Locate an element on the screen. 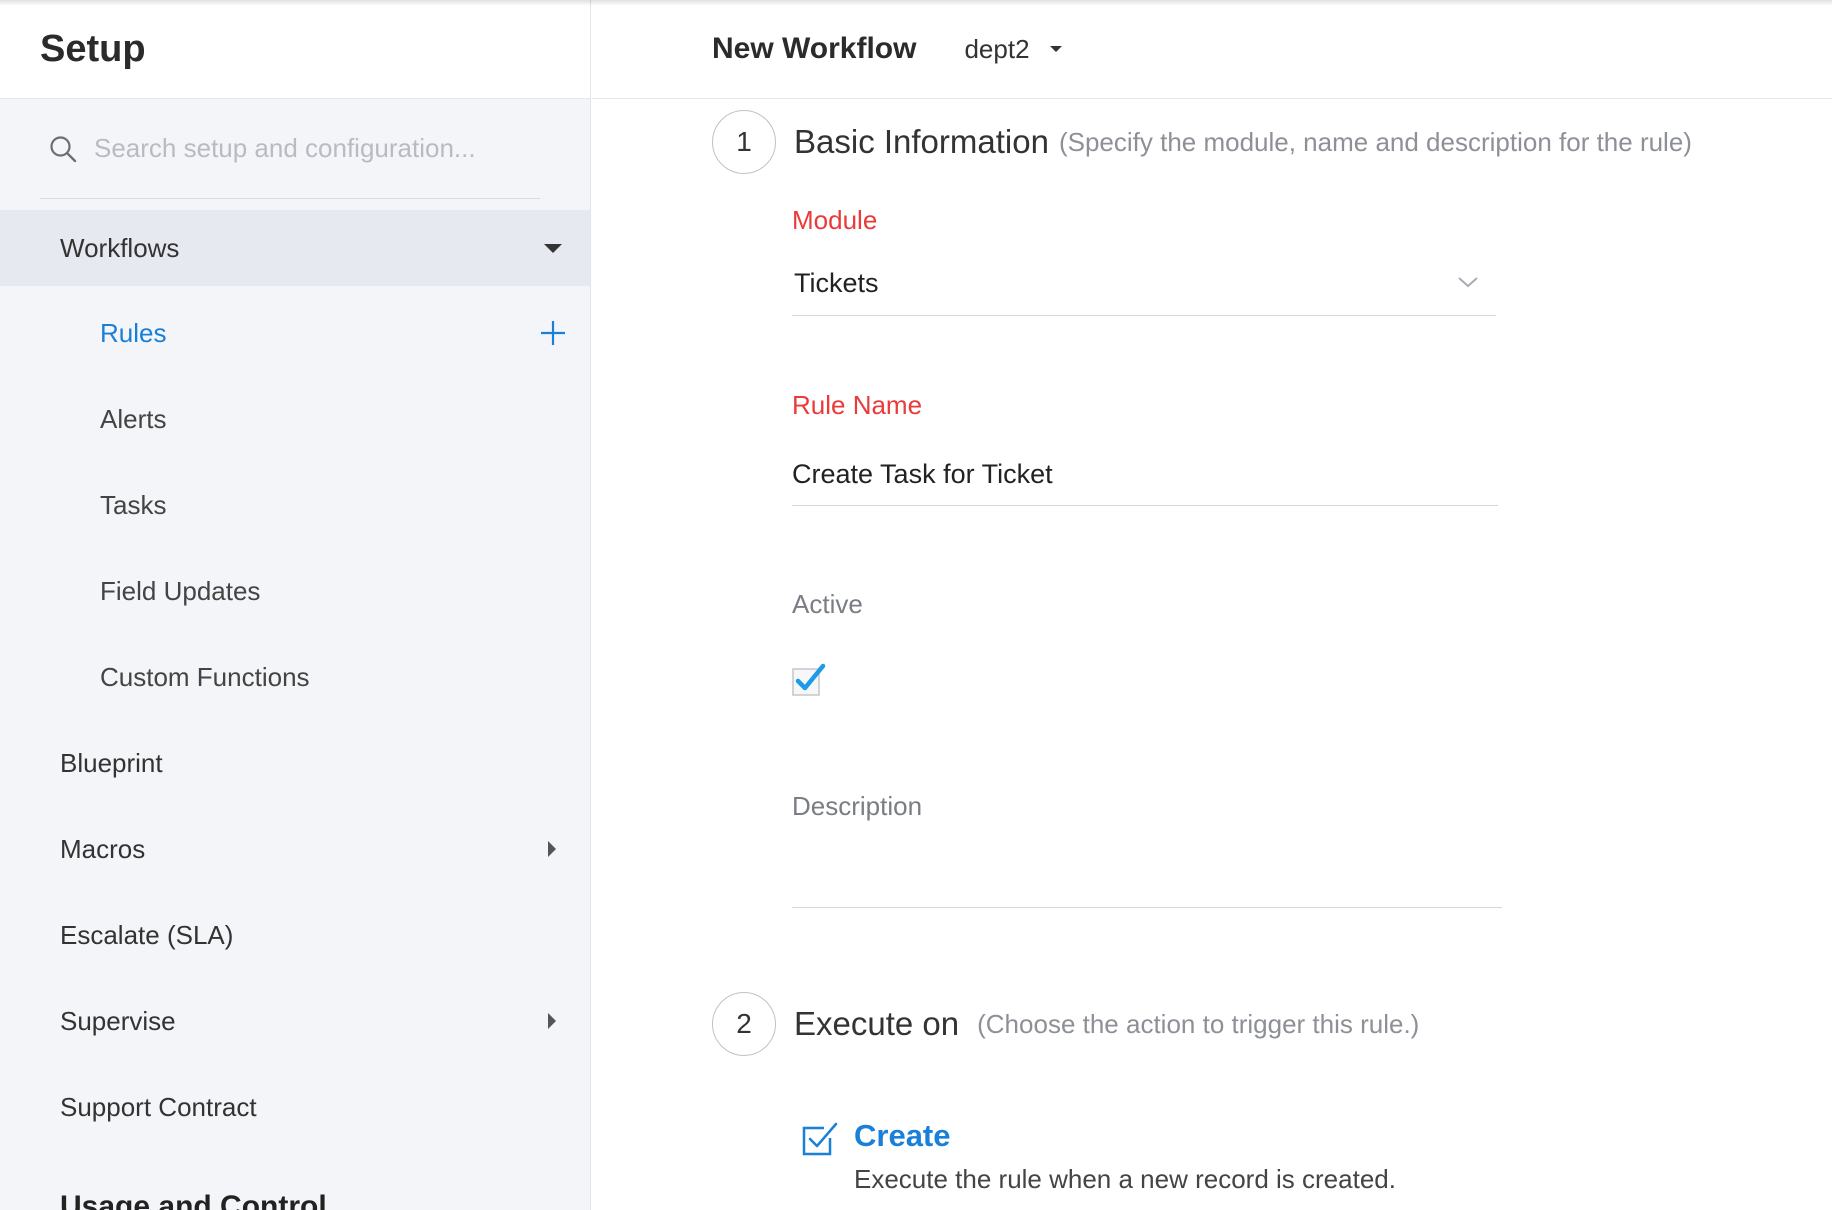  sidebar-item-label: Alerts is located at coordinates (133, 418).